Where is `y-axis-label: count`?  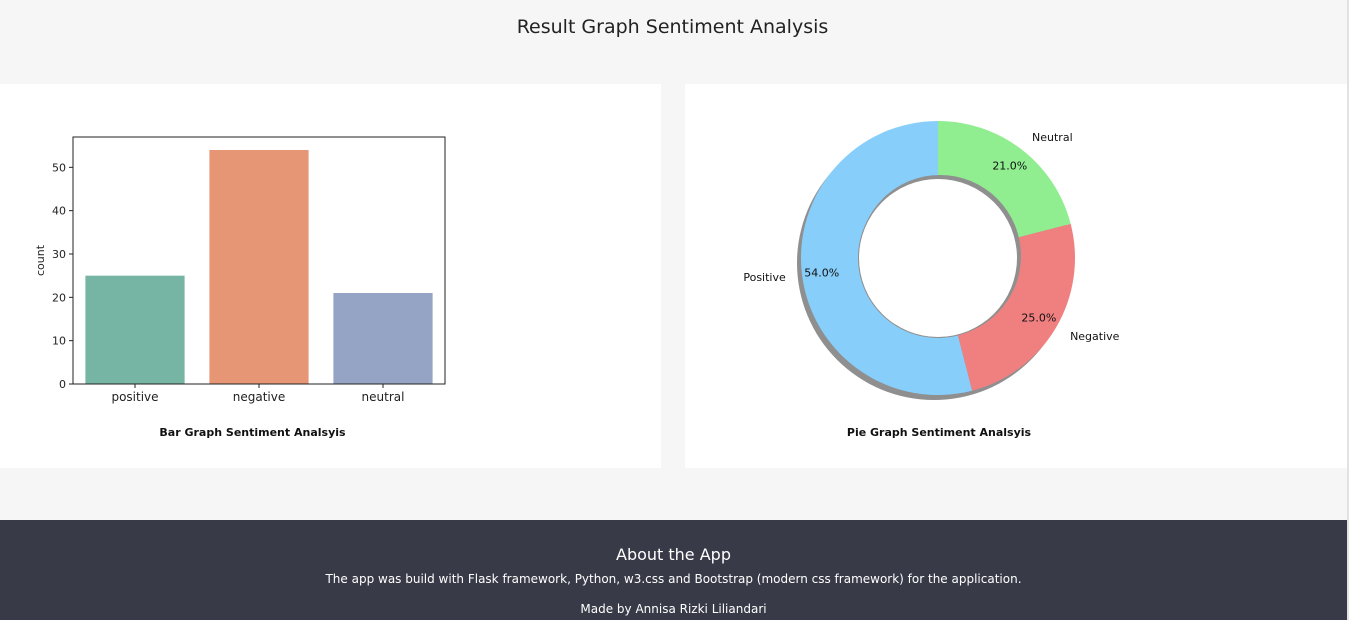
y-axis-label: count is located at coordinates (40, 260).